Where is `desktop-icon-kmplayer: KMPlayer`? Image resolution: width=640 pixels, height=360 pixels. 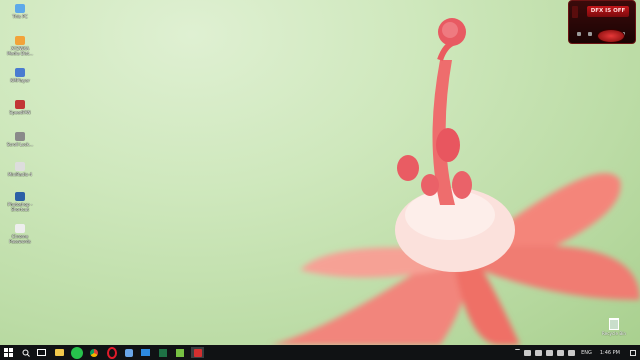 desktop-icon-kmplayer: KMPlayer is located at coordinates (20, 75).